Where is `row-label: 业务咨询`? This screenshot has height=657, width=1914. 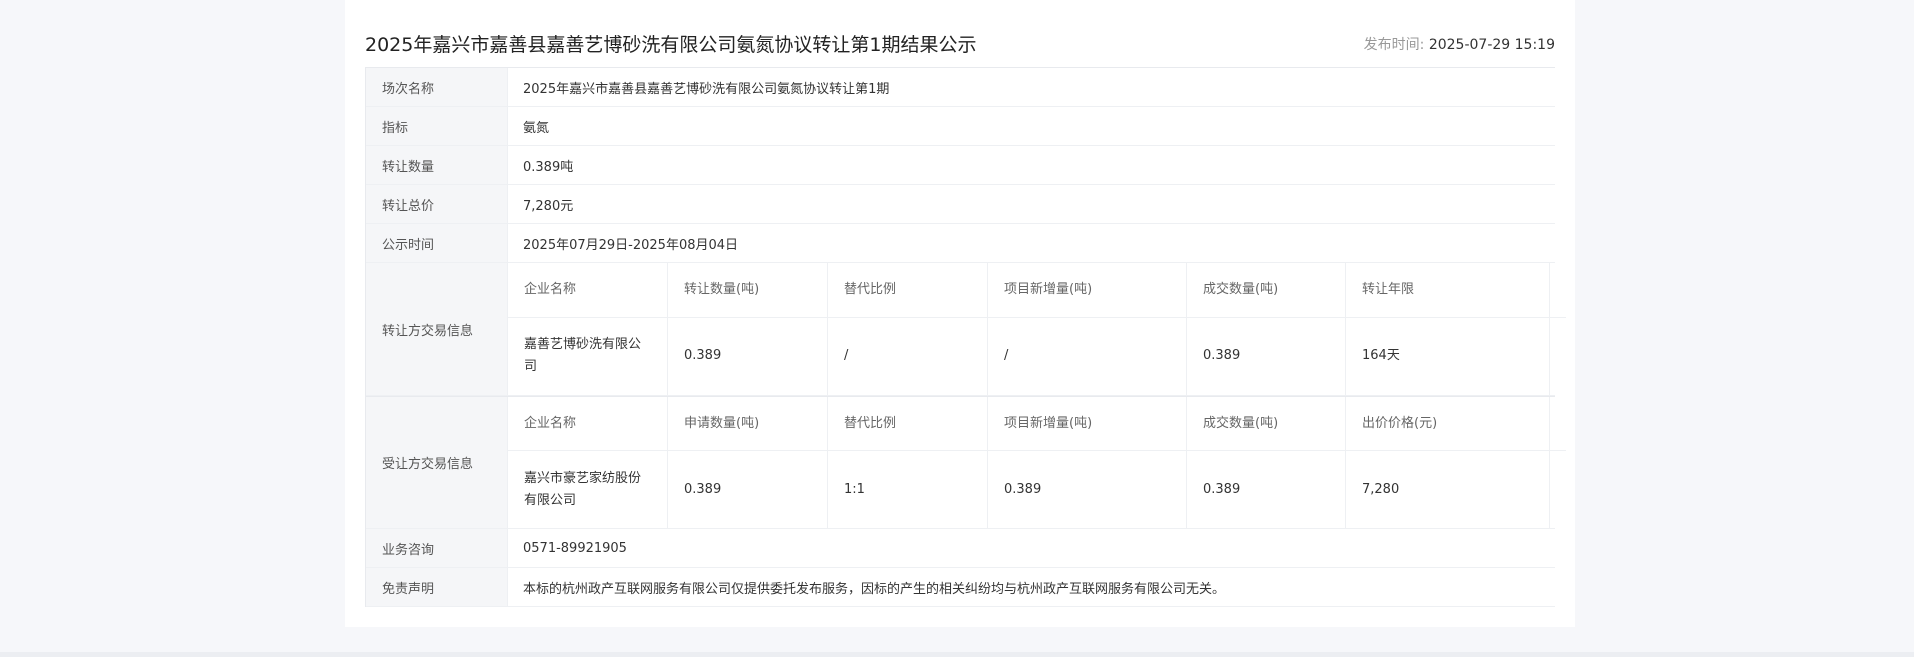
row-label: 业务咨询 is located at coordinates (437, 548).